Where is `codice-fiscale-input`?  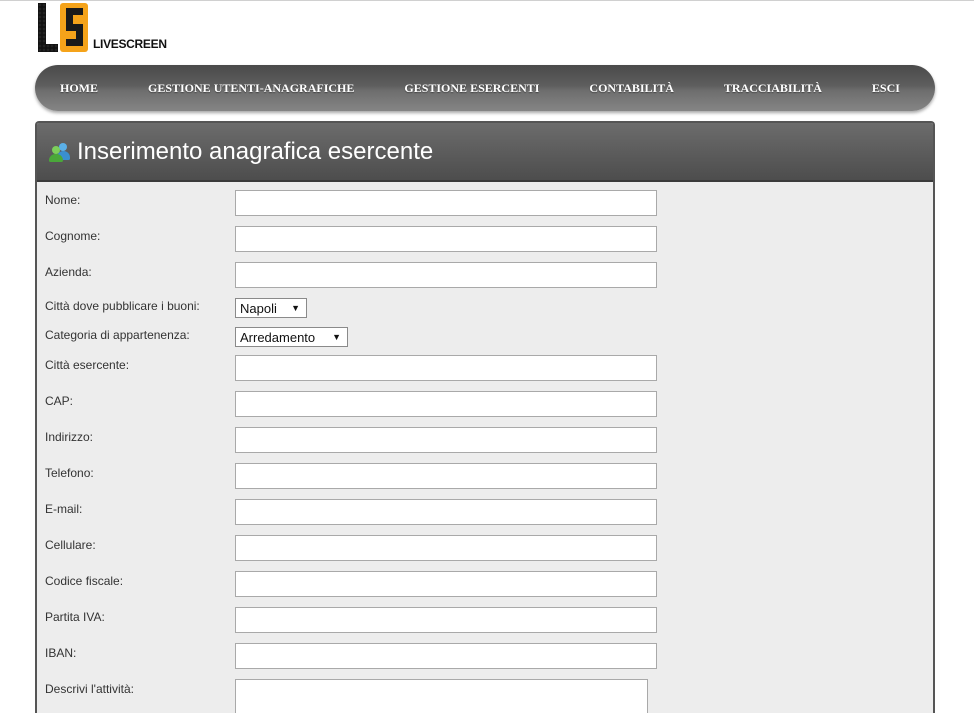
codice-fiscale-input is located at coordinates (446, 584).